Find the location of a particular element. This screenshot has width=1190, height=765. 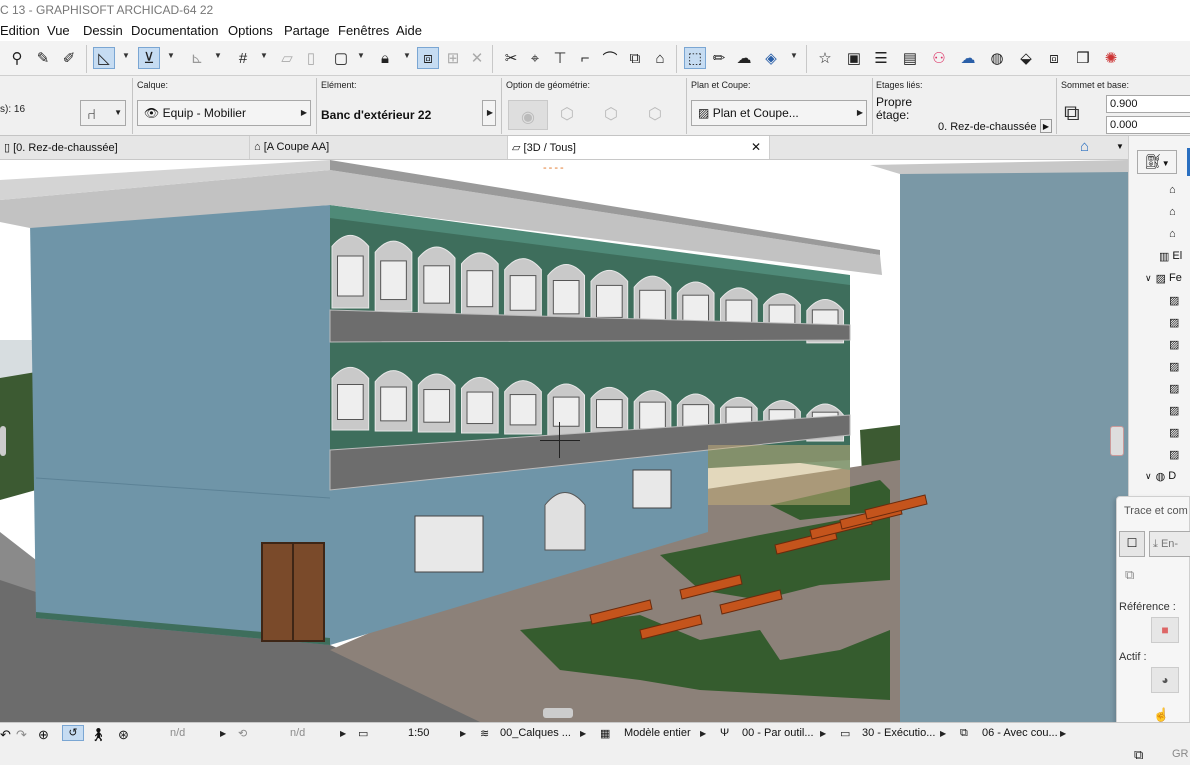

geometry-option-3-icon: ⬡ is located at coordinates (618, 116).